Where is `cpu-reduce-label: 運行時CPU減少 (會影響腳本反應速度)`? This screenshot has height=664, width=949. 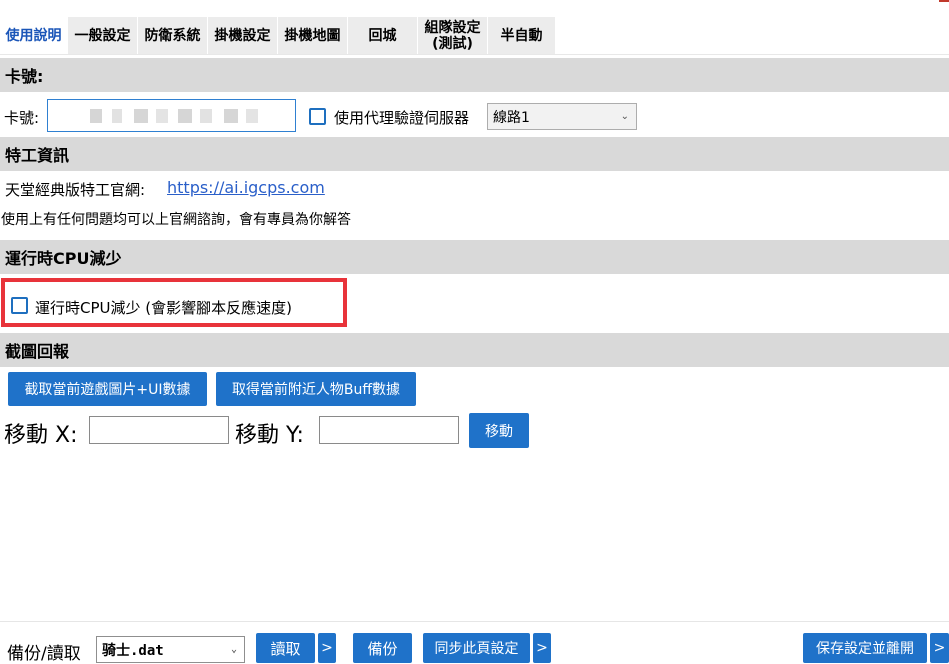 cpu-reduce-label: 運行時CPU減少 (會影響腳本反應速度) is located at coordinates (163, 308).